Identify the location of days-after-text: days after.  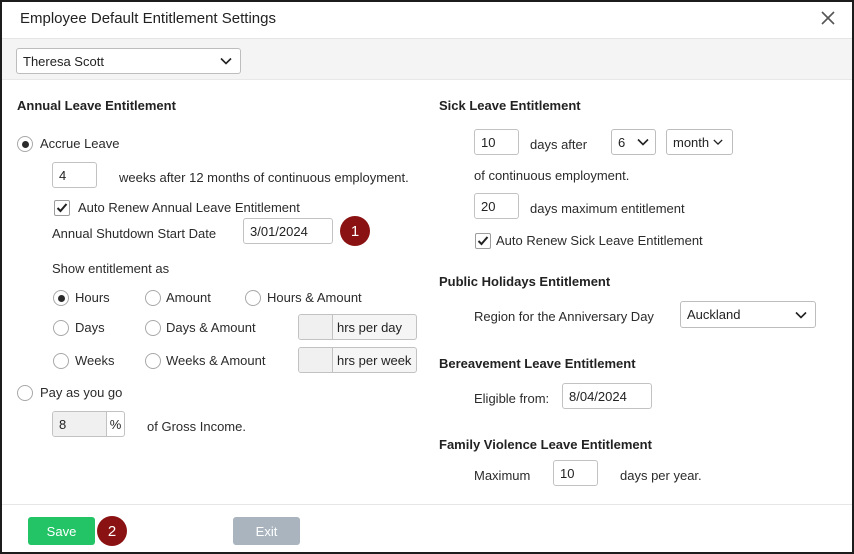
(559, 144).